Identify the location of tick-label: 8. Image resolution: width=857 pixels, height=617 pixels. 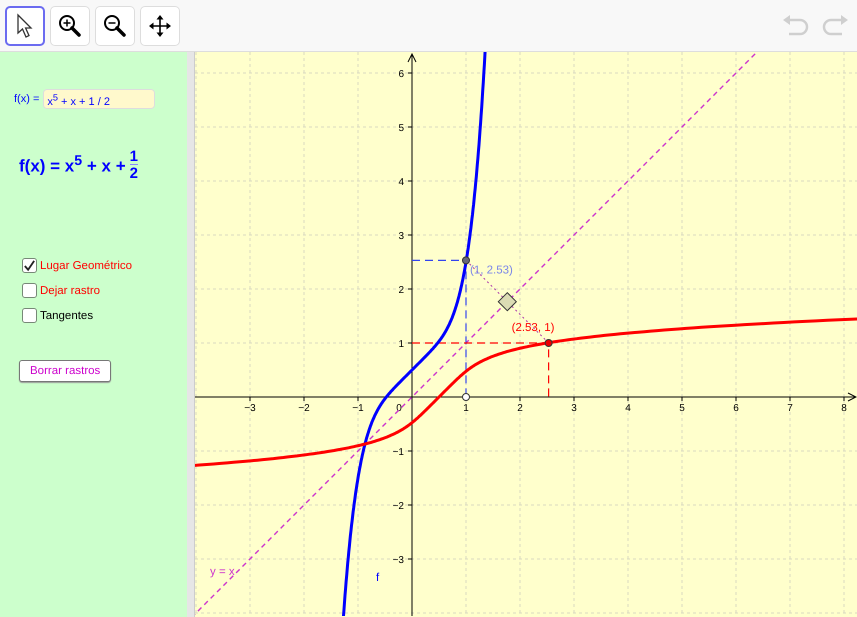
(844, 408).